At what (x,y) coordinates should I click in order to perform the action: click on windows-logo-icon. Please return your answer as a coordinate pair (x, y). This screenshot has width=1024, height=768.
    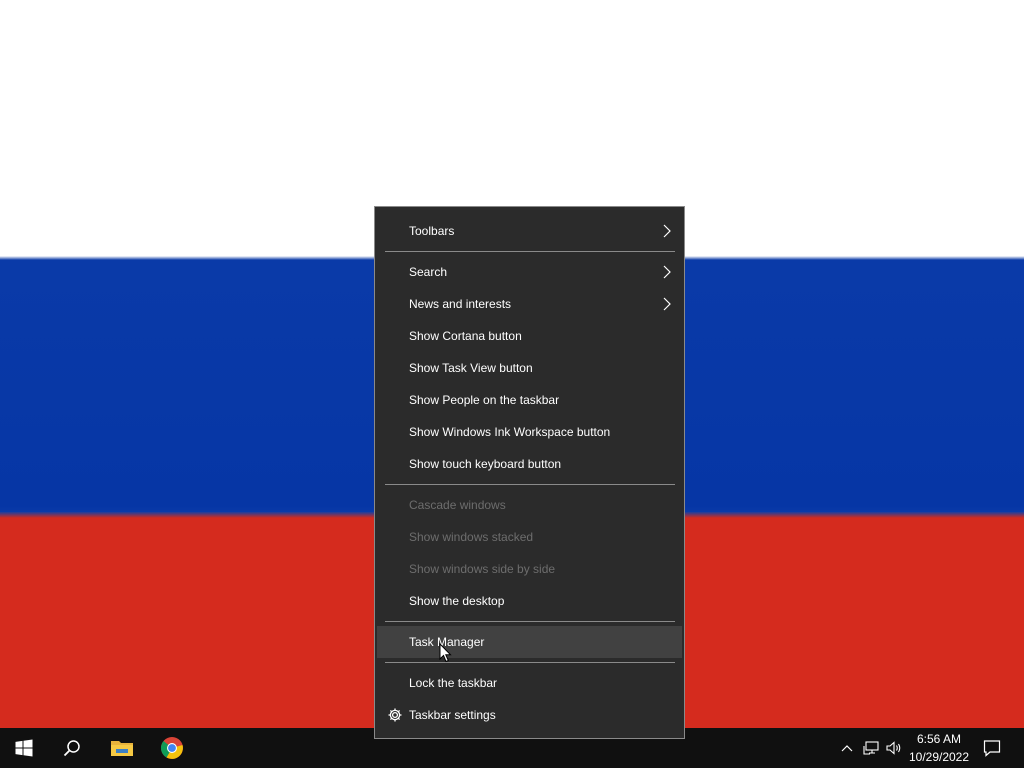
    Looking at the image, I should click on (24, 748).